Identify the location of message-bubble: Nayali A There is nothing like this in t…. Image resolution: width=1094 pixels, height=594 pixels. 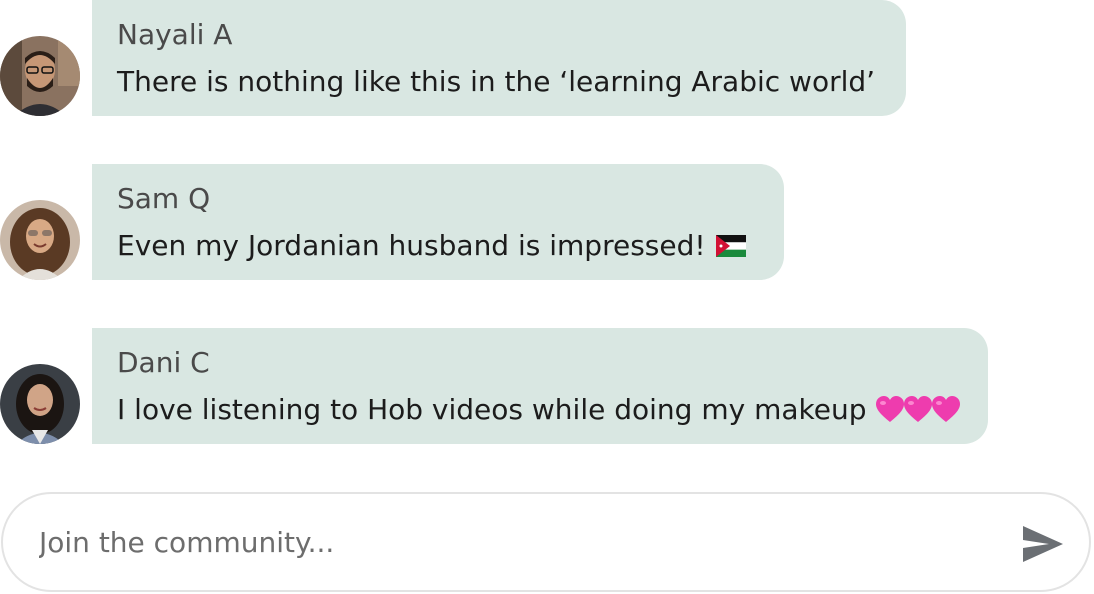
(499, 58).